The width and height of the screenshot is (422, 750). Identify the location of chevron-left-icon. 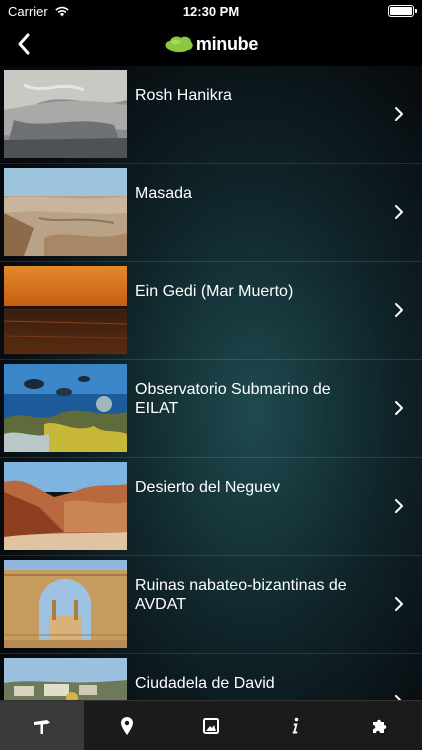
(24, 44).